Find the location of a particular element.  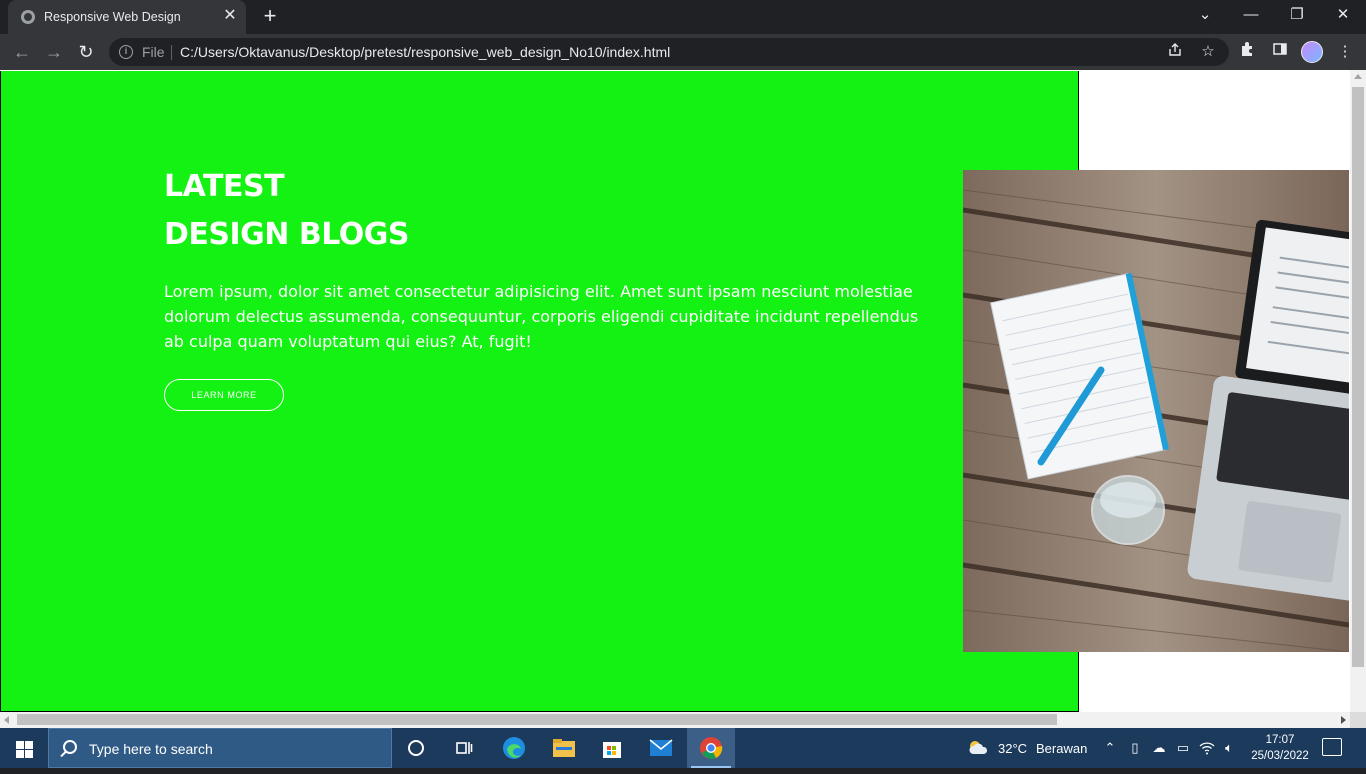

star-icon: ☆ is located at coordinates (1208, 52).